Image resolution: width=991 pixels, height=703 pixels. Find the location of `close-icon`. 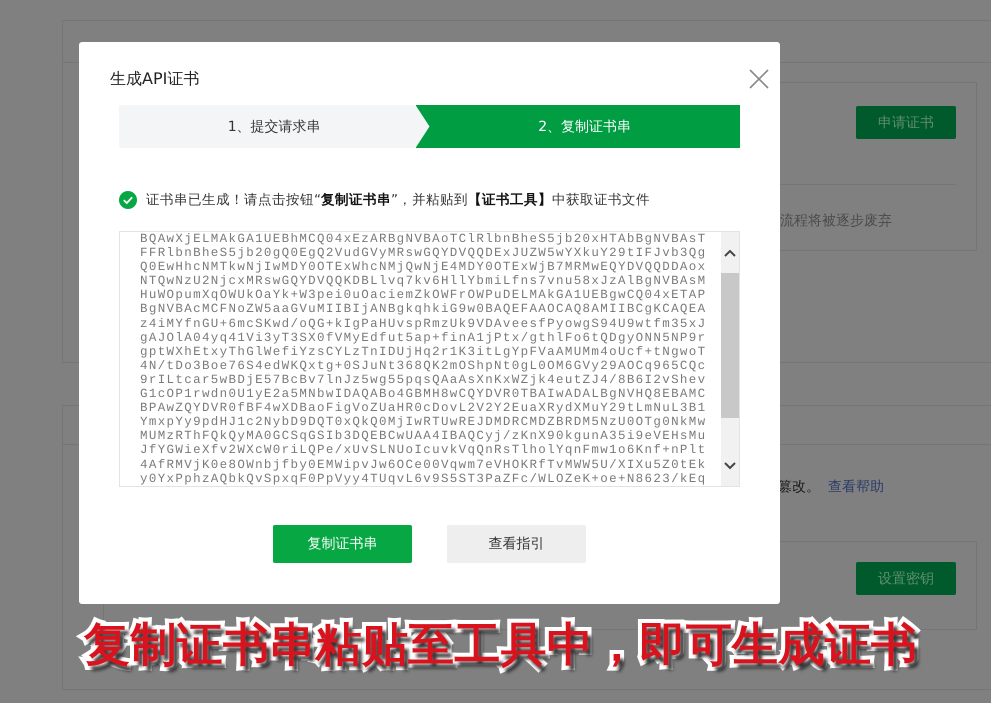

close-icon is located at coordinates (759, 79).